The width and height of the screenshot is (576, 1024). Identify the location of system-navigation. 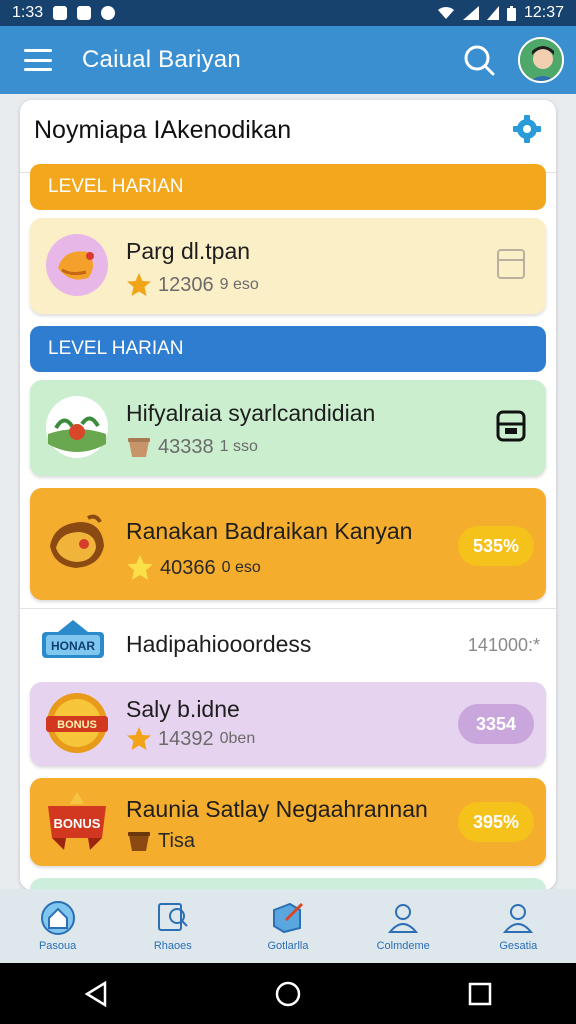
(288, 993).